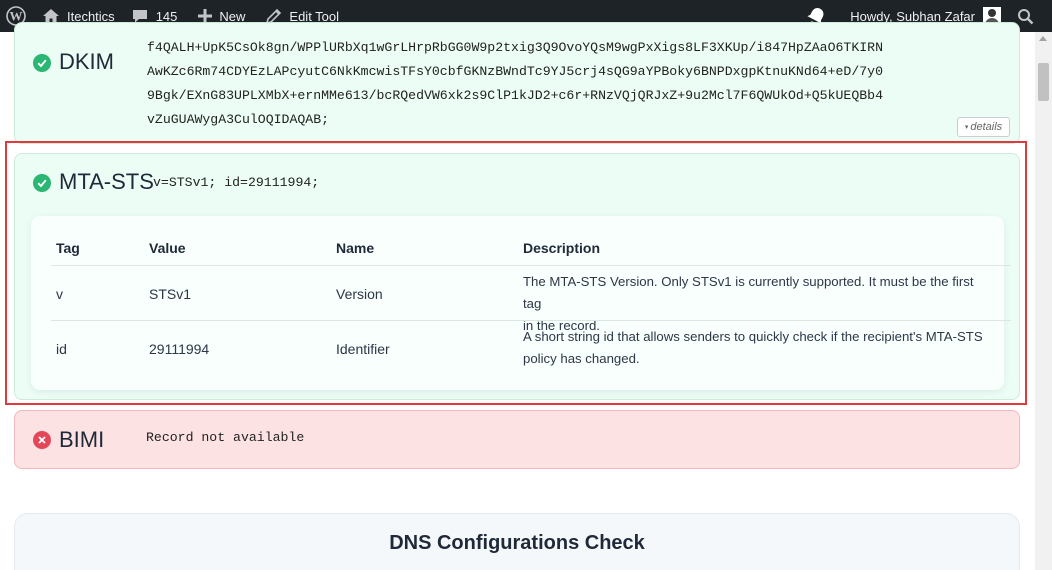  Describe the element at coordinates (225, 437) in the screenshot. I see `bimi-value: Record not available` at that location.